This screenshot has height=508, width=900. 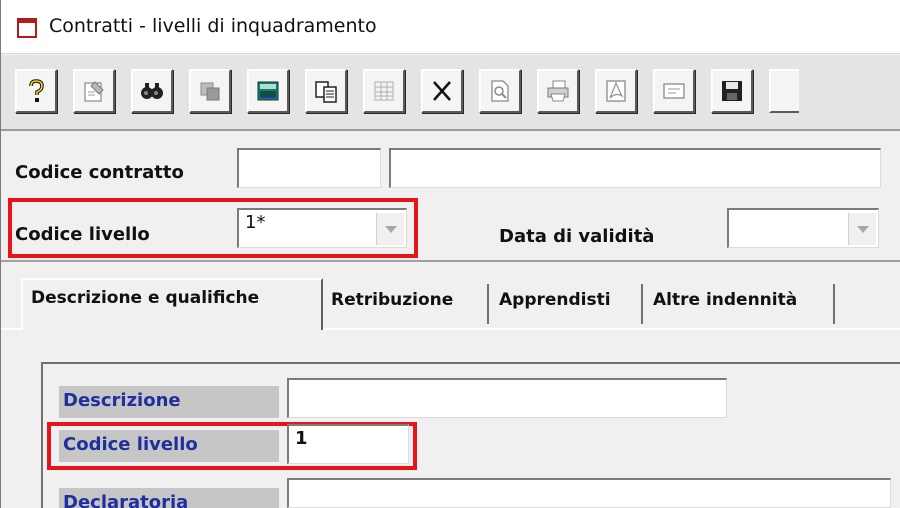 What do you see at coordinates (635, 168) in the screenshot?
I see `contratto-description-input` at bounding box center [635, 168].